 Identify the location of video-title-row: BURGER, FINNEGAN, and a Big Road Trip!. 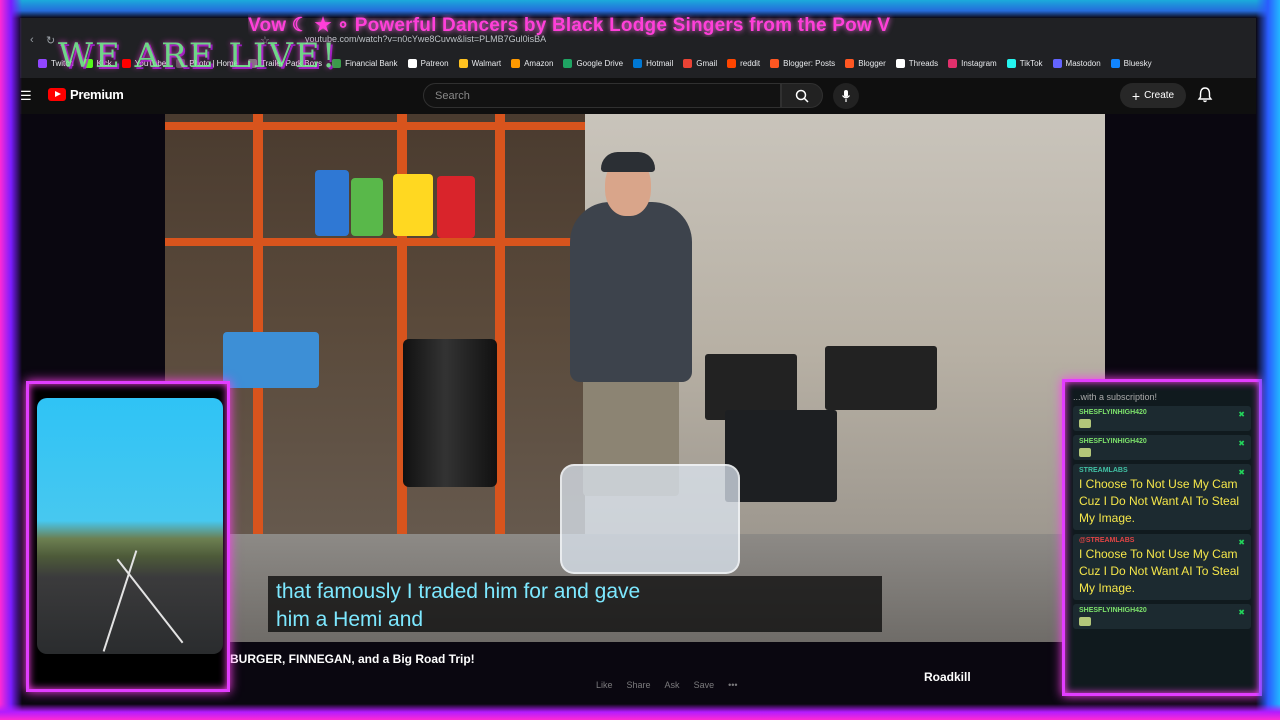
(570, 661).